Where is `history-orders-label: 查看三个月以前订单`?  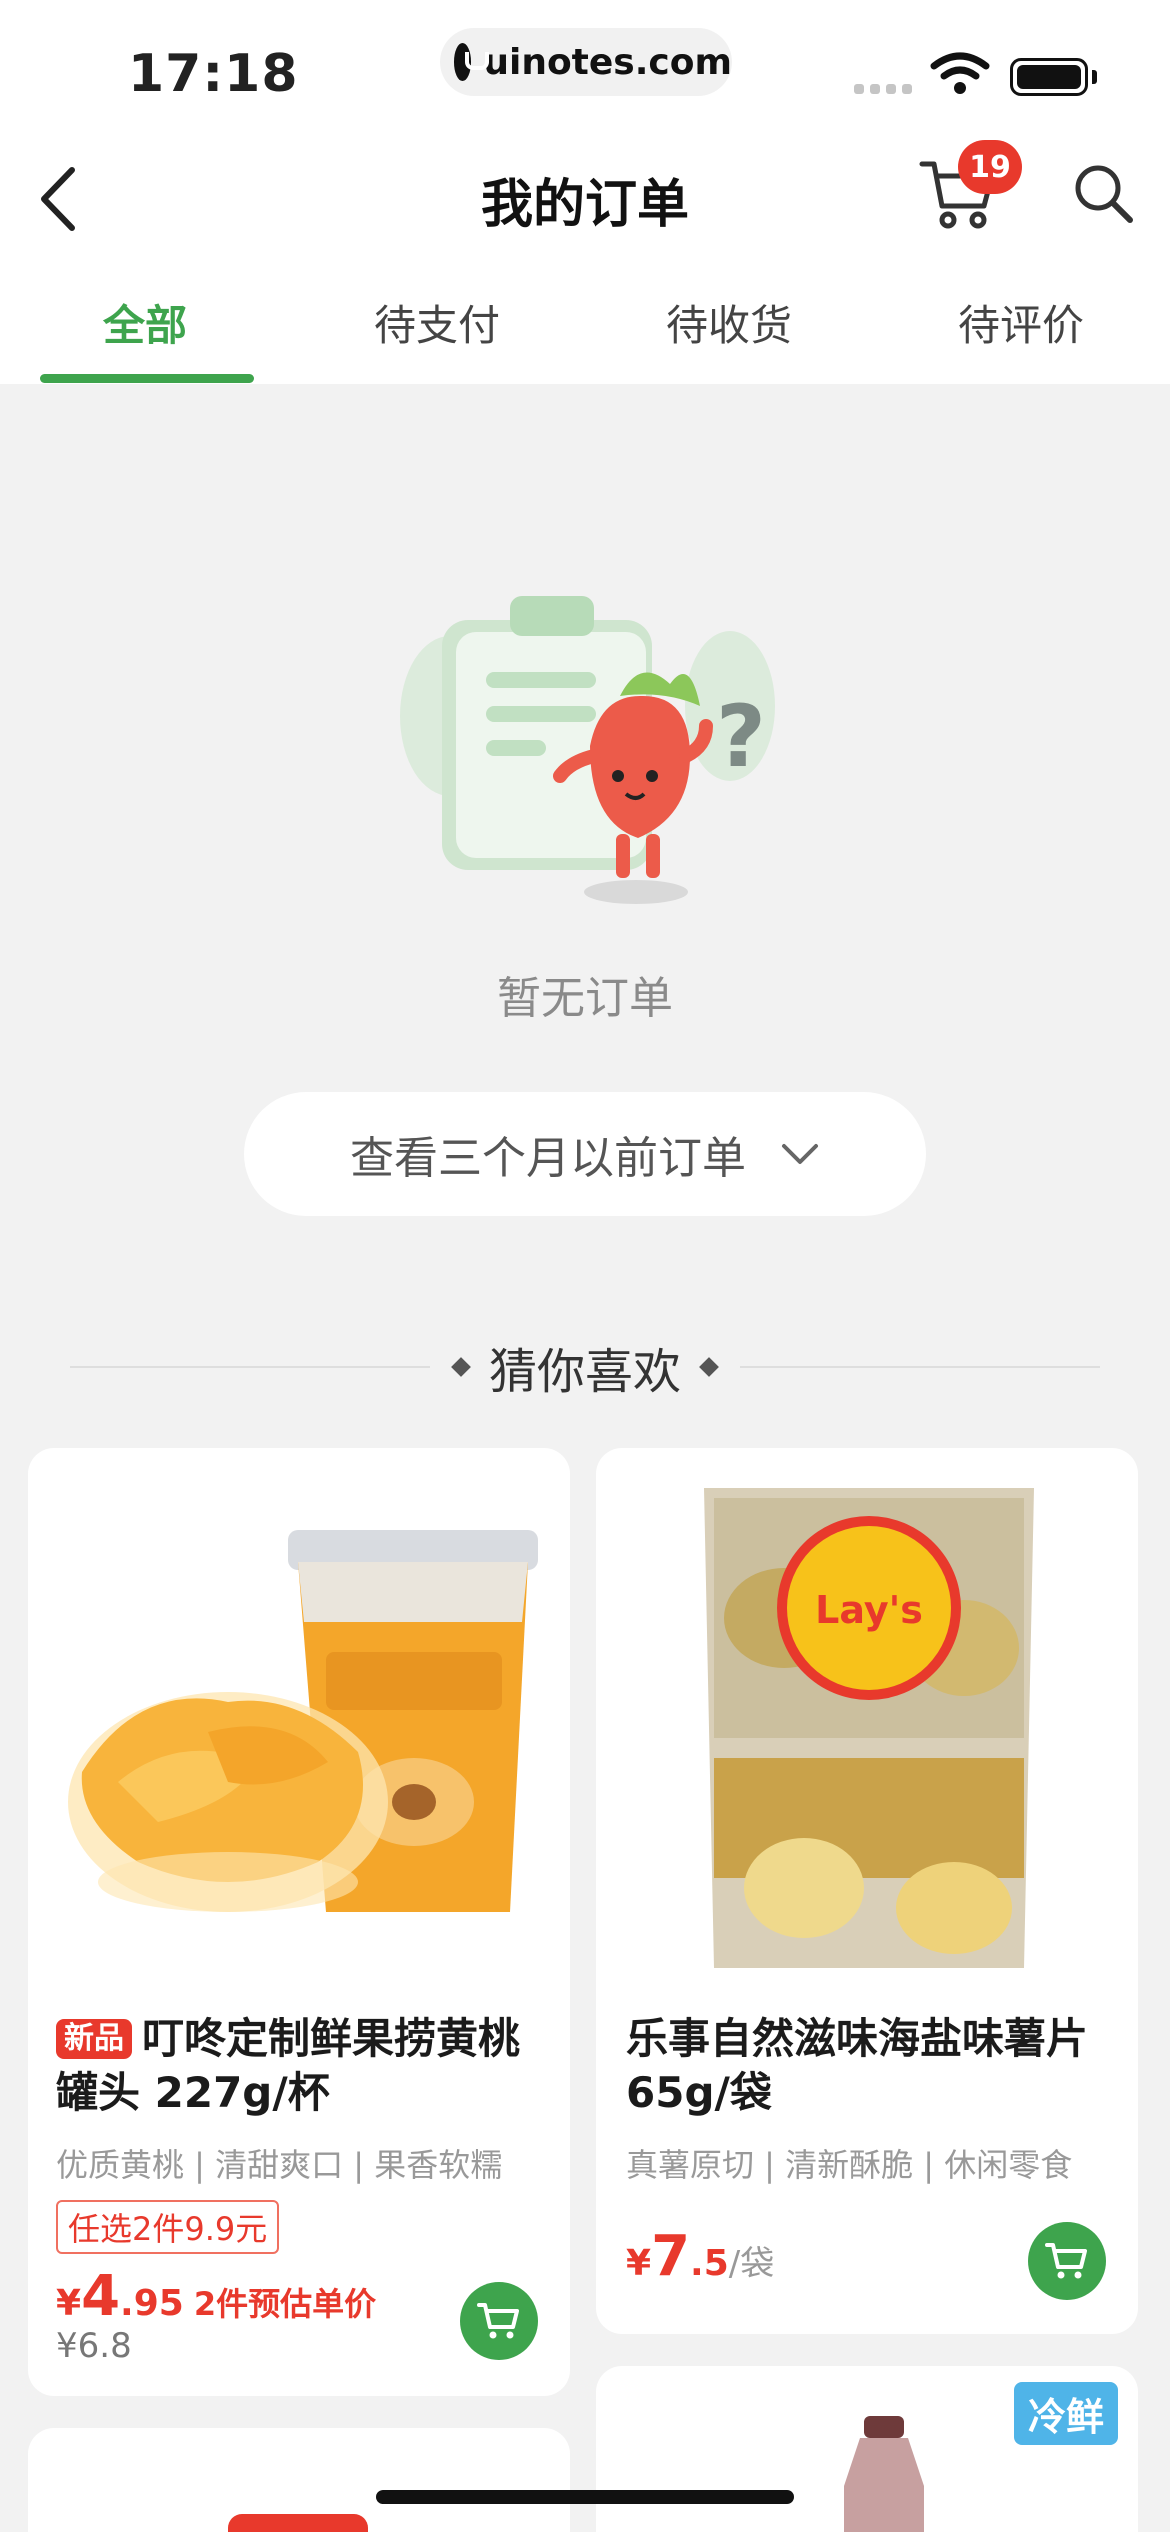 history-orders-label: 查看三个月以前订单 is located at coordinates (548, 1158).